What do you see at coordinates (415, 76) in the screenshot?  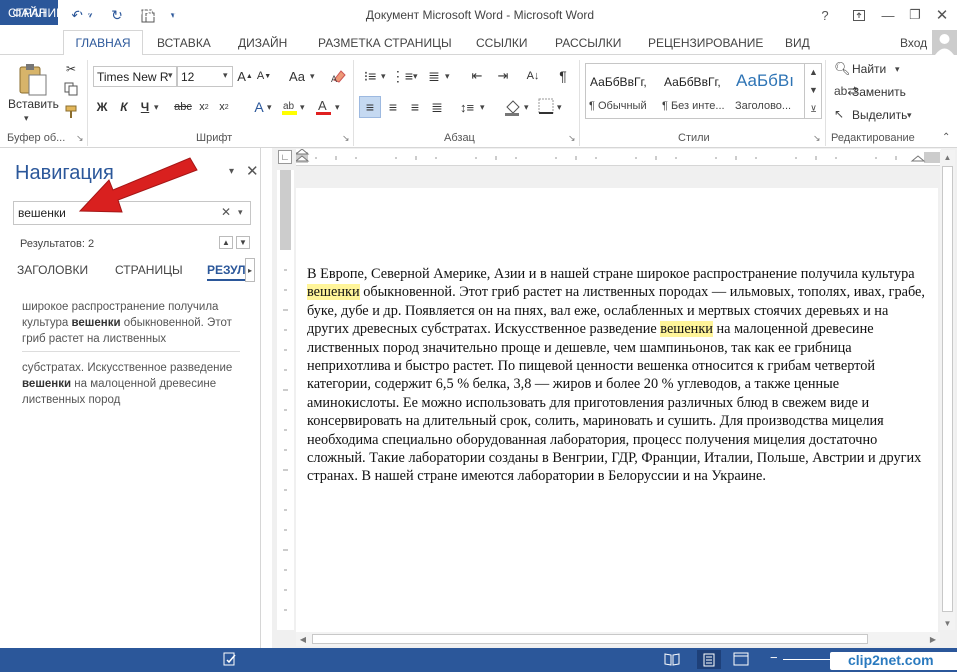 I see `numbering-dropdown-icon: ▾` at bounding box center [415, 76].